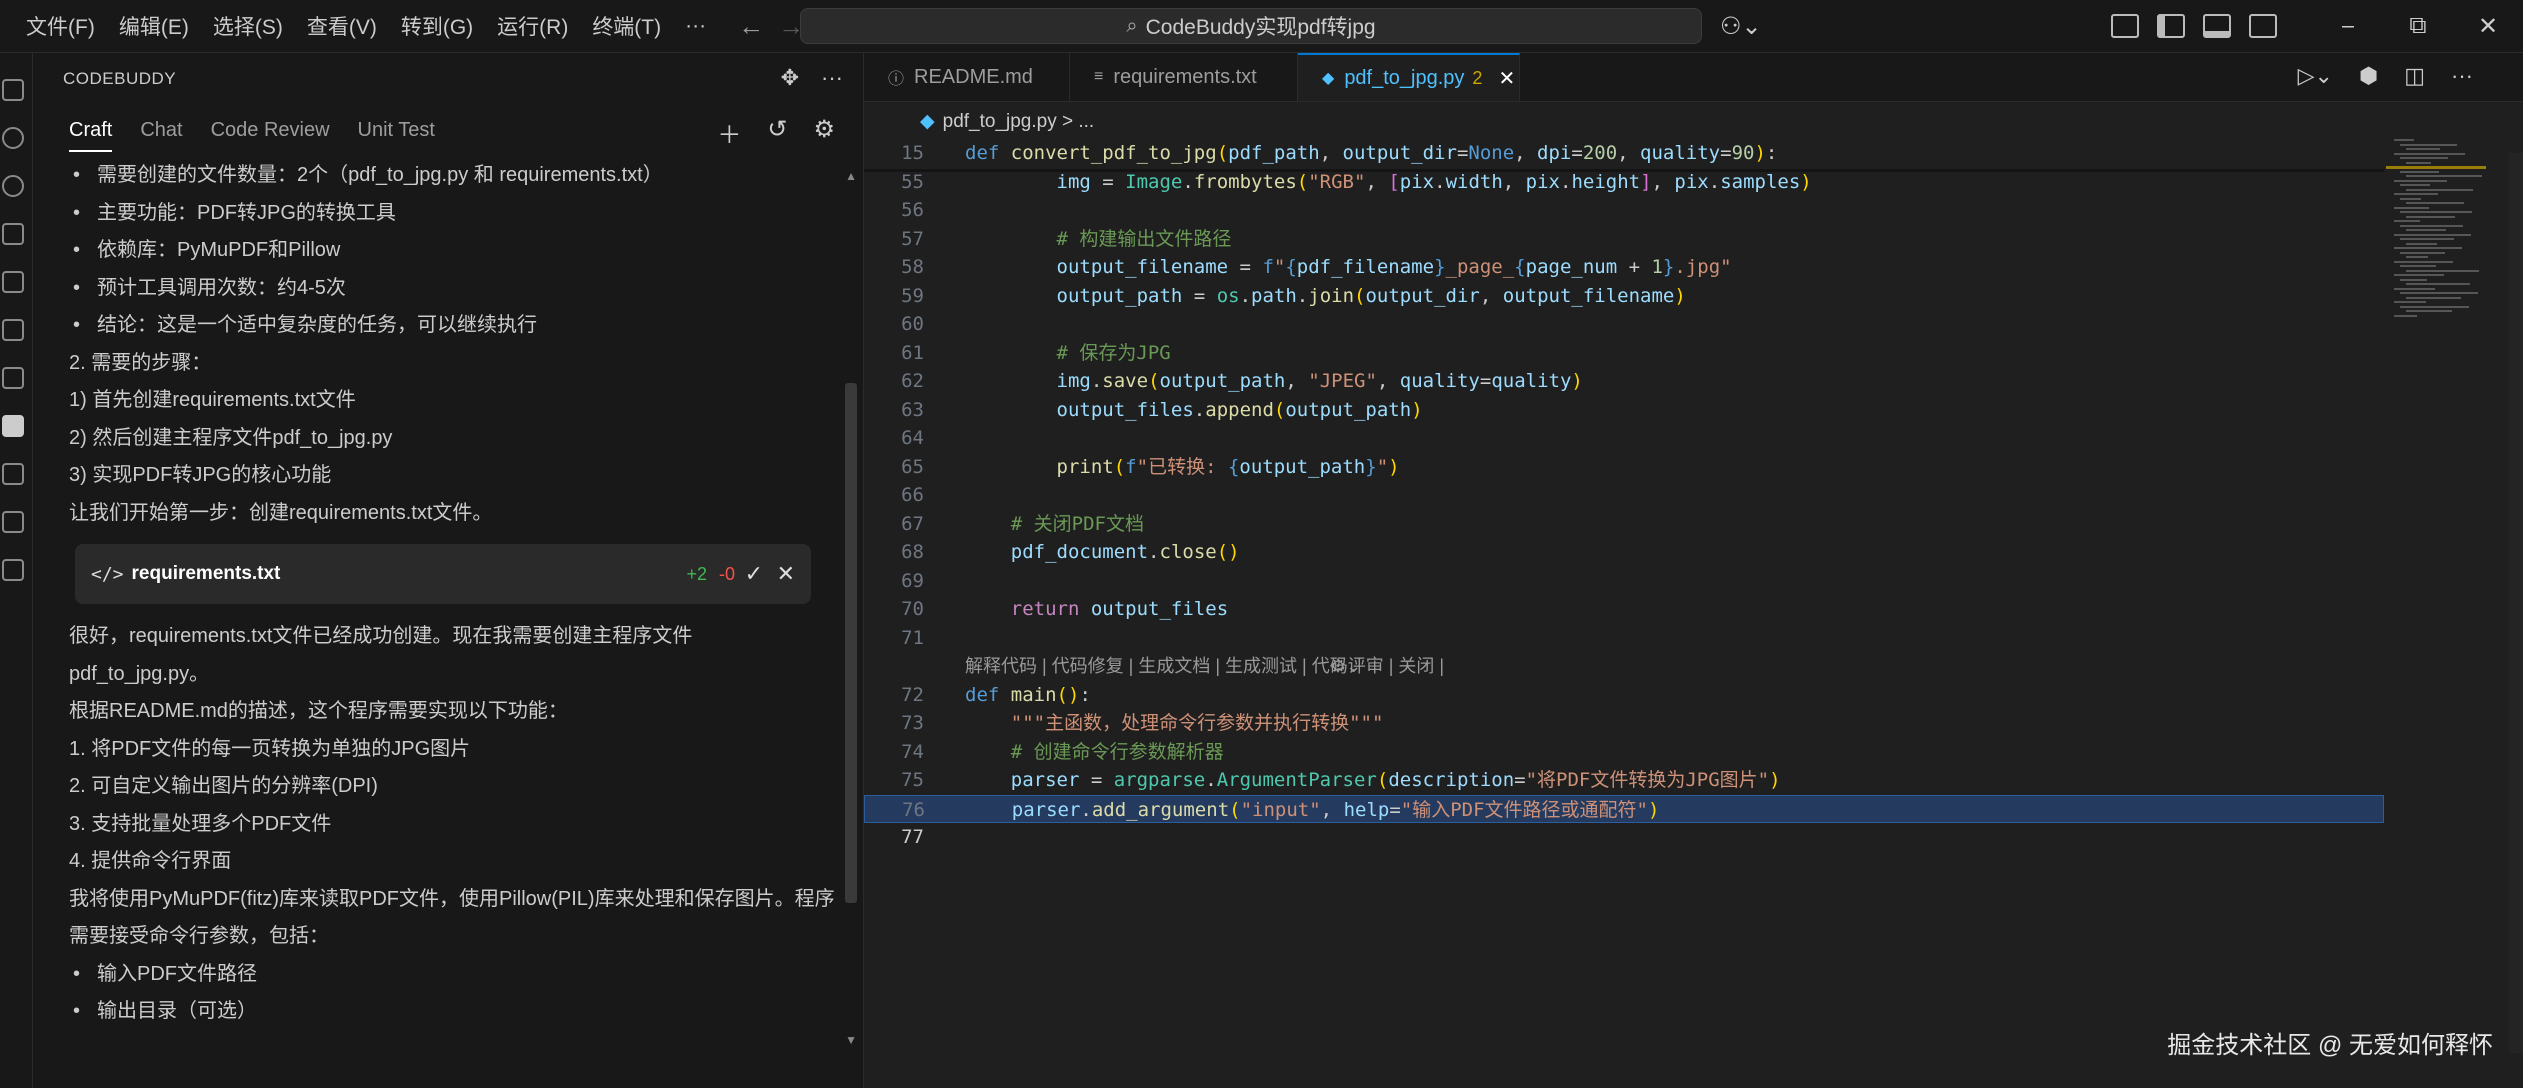 This screenshot has height=1088, width=2523. I want to click on code-line: 71, so click(1624, 638).